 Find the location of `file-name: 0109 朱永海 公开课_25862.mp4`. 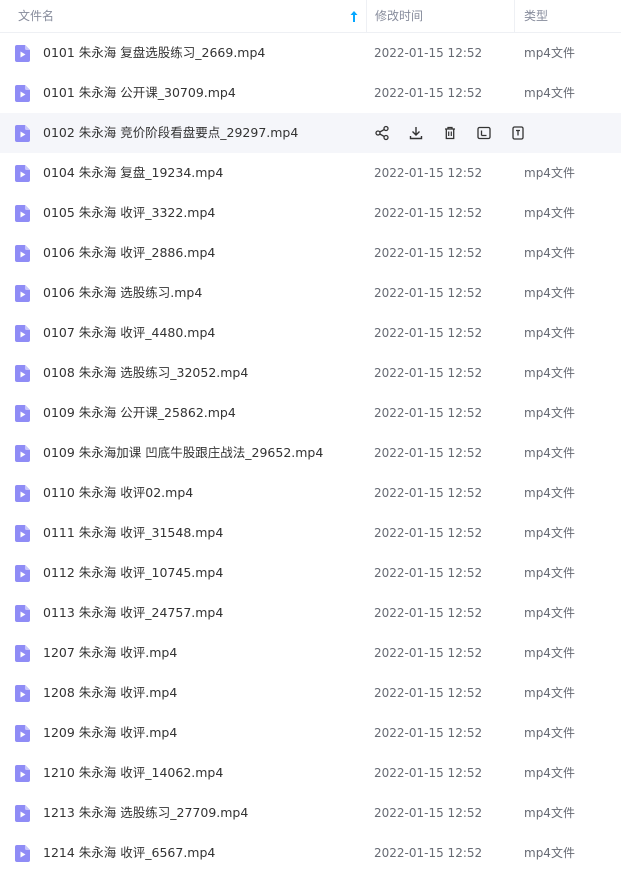

file-name: 0109 朱永海 公开课_25862.mp4 is located at coordinates (139, 413).